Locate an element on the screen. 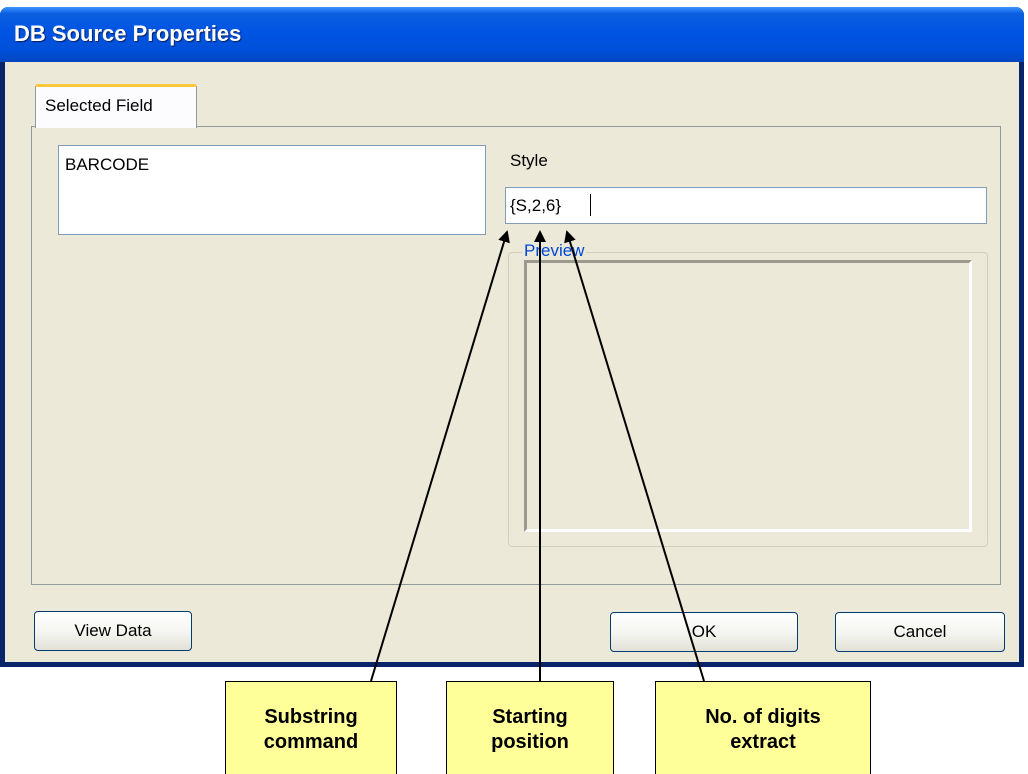 This screenshot has width=1028, height=774. field-listbox: BARCODE is located at coordinates (272, 190).